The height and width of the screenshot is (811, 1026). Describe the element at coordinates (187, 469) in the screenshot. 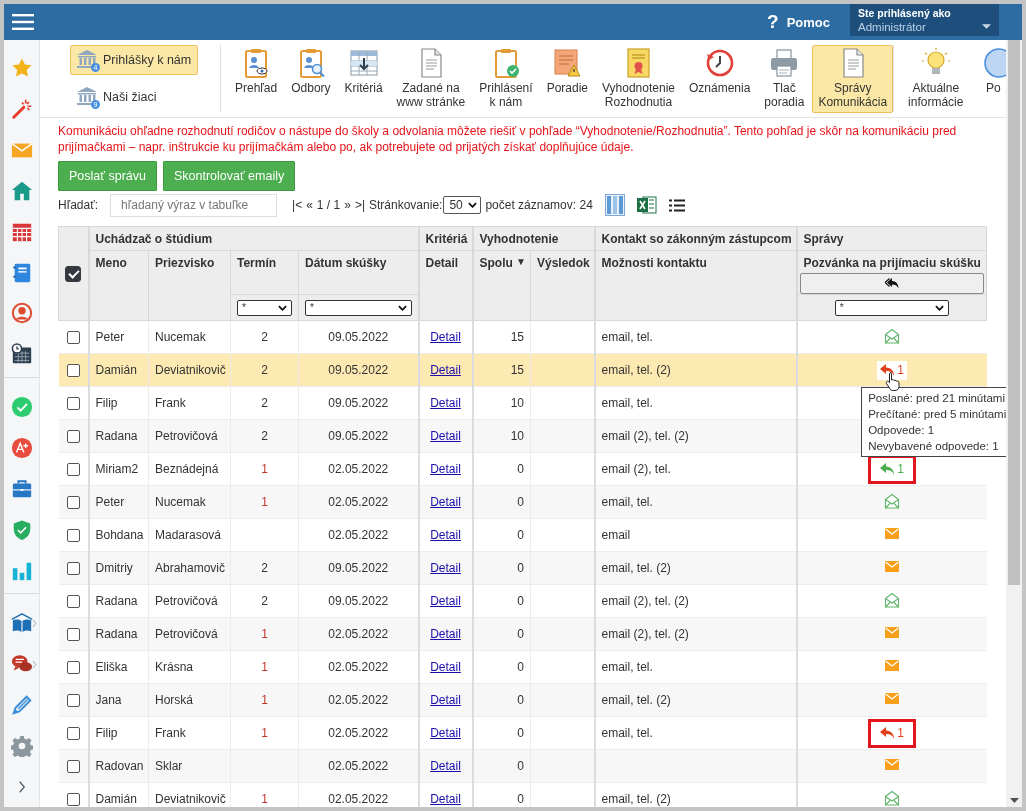

I see `table-cell: Beznádejná` at that location.